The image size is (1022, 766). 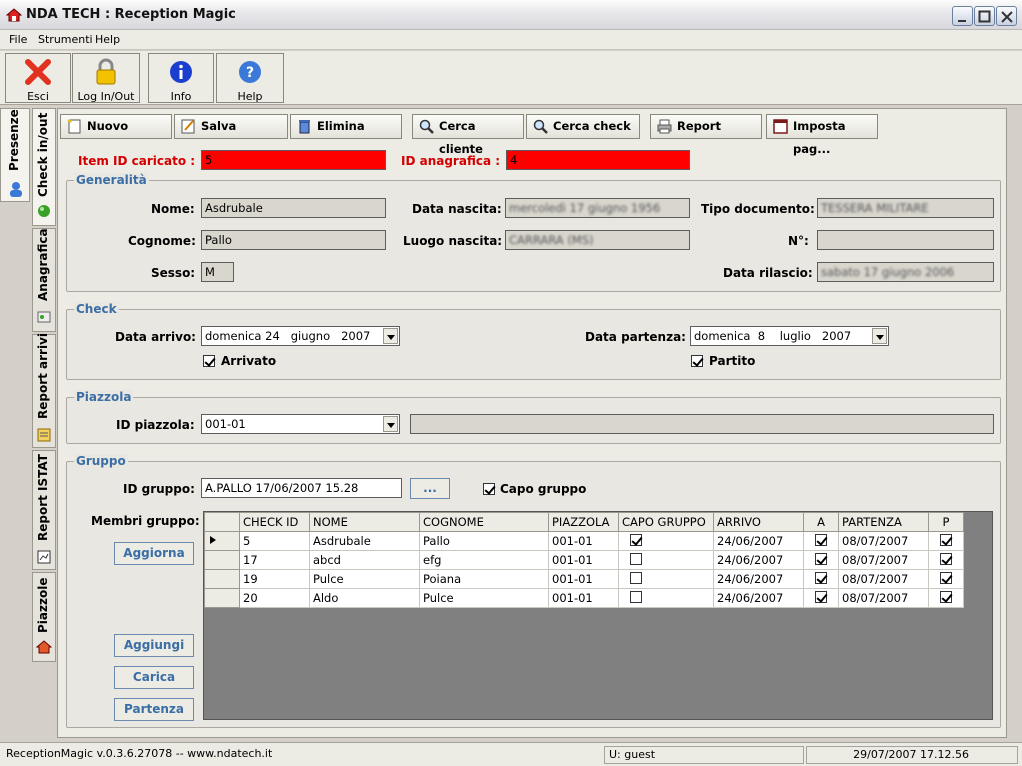 I want to click on cell-cognome: Pallo, so click(x=484, y=541).